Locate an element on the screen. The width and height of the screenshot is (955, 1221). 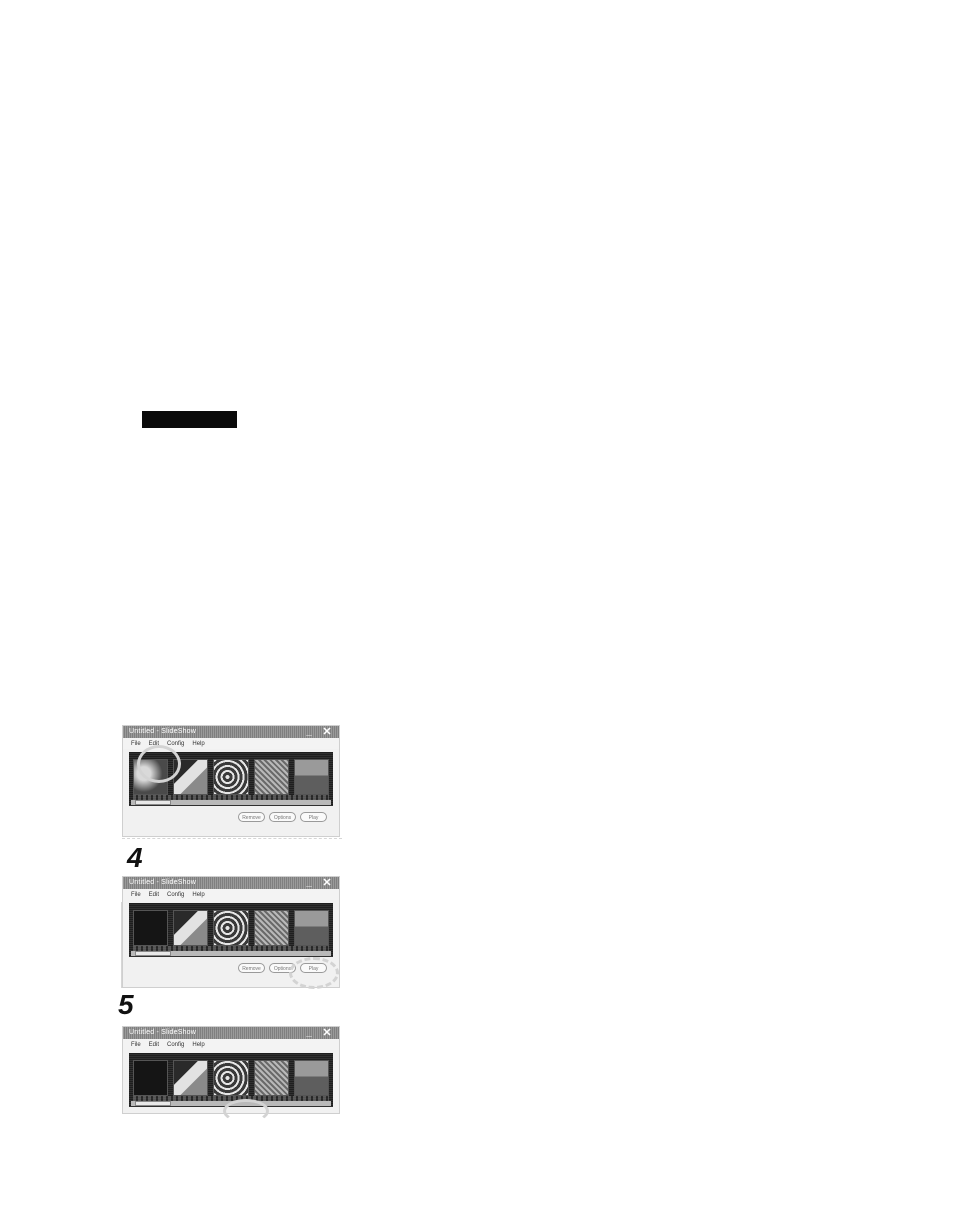
options-button: Options is located at coordinates (282, 817).